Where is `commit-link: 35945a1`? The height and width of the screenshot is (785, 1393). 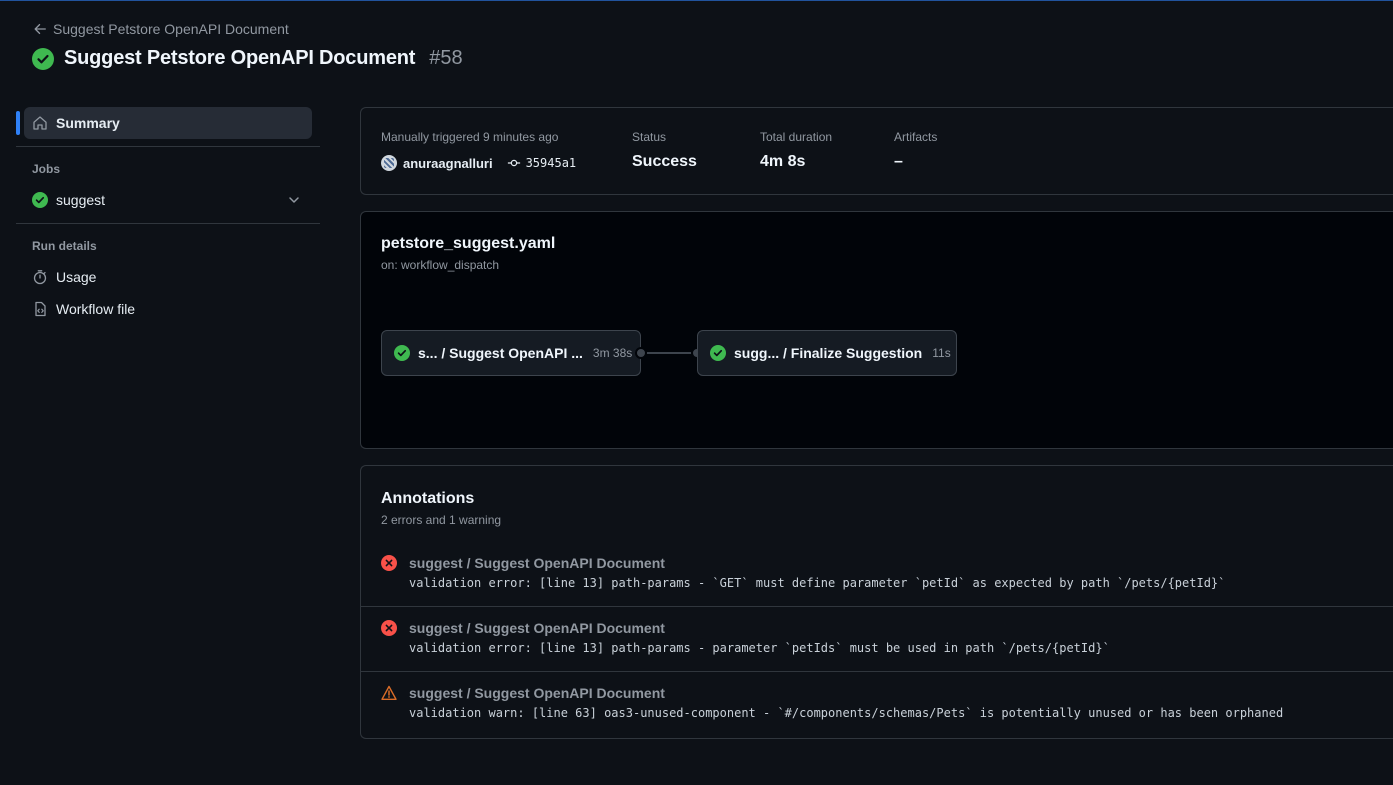 commit-link: 35945a1 is located at coordinates (542, 163).